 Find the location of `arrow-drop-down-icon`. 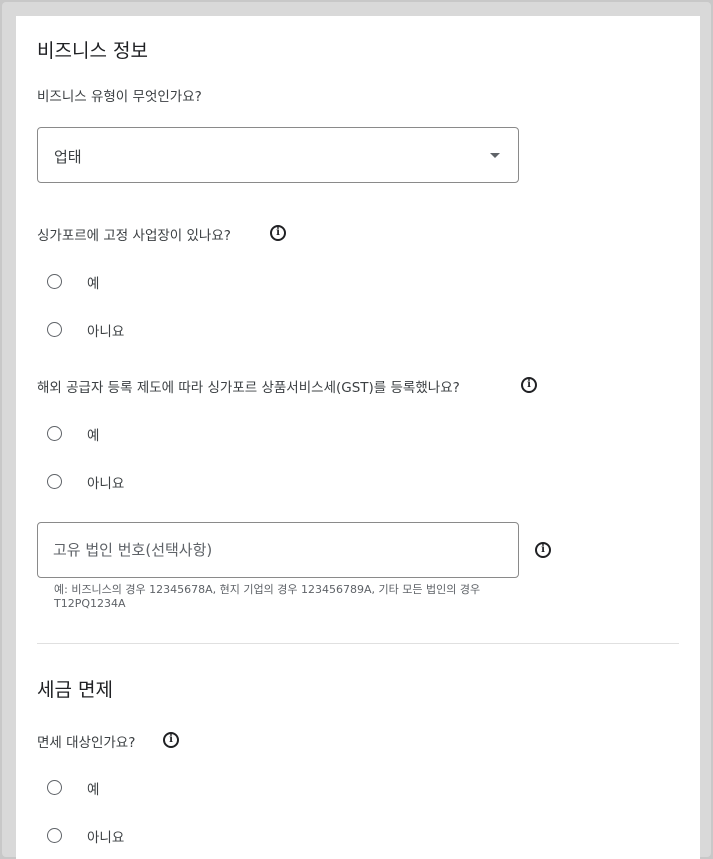

arrow-drop-down-icon is located at coordinates (495, 155).